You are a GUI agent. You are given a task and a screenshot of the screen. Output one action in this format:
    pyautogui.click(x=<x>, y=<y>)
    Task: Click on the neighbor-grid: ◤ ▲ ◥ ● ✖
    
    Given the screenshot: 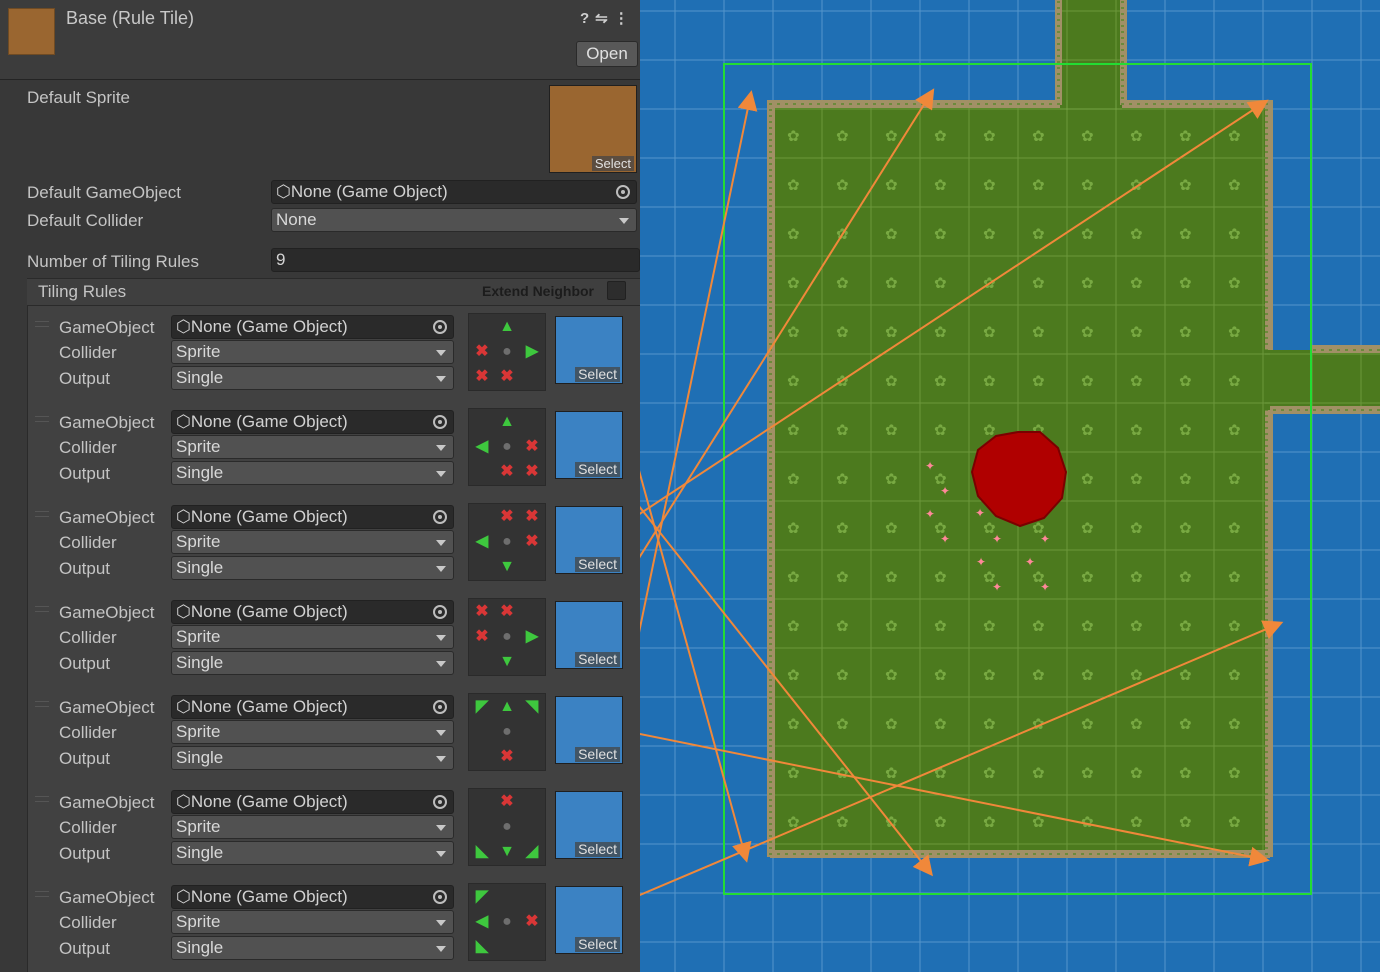 What is the action you would take?
    pyautogui.click(x=507, y=732)
    